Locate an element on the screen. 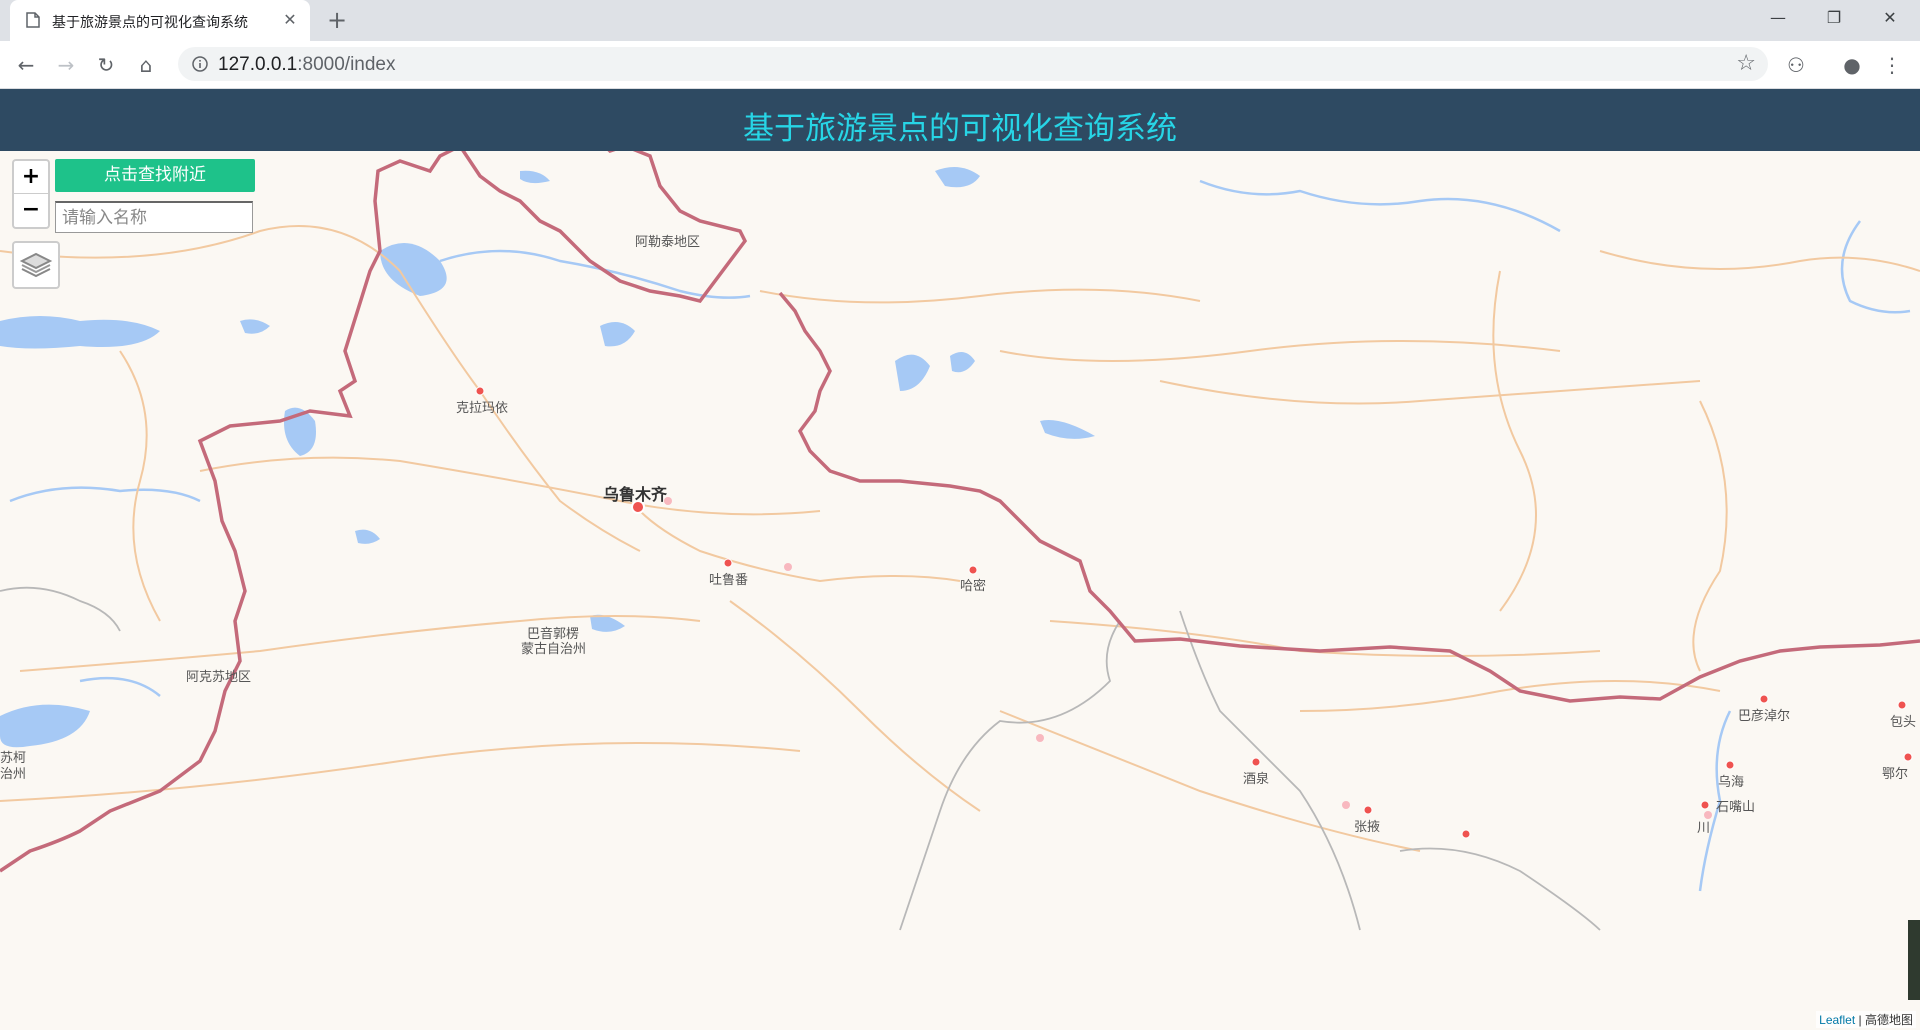 Image resolution: width=1920 pixels, height=1030 pixels. map-label: 巴彦淖尔 is located at coordinates (1764, 716).